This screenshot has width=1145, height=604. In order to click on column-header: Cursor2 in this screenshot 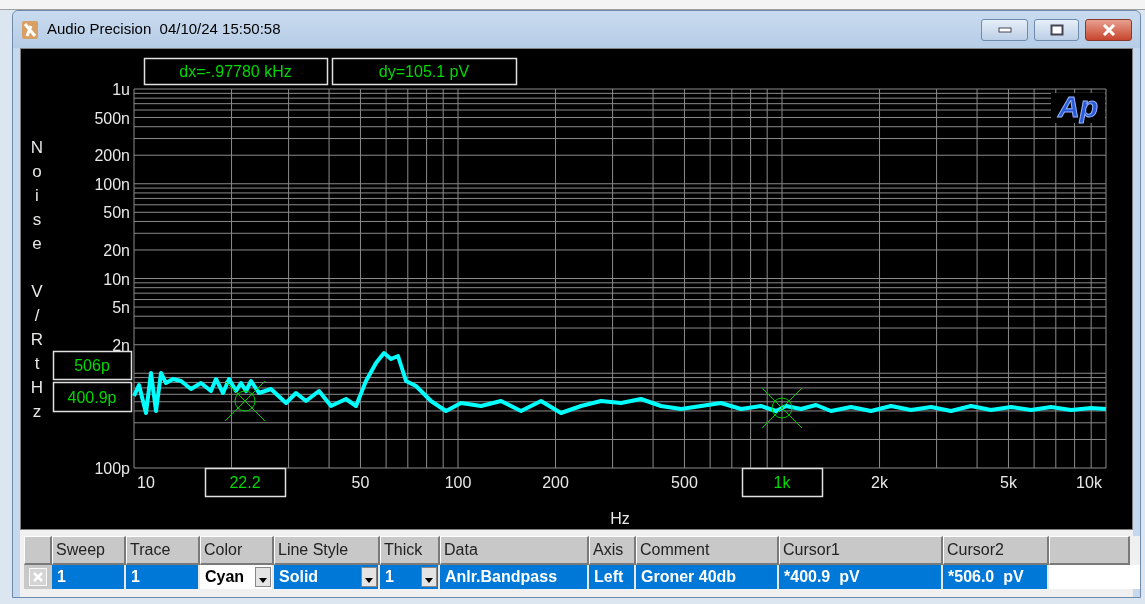, I will do `click(996, 550)`.